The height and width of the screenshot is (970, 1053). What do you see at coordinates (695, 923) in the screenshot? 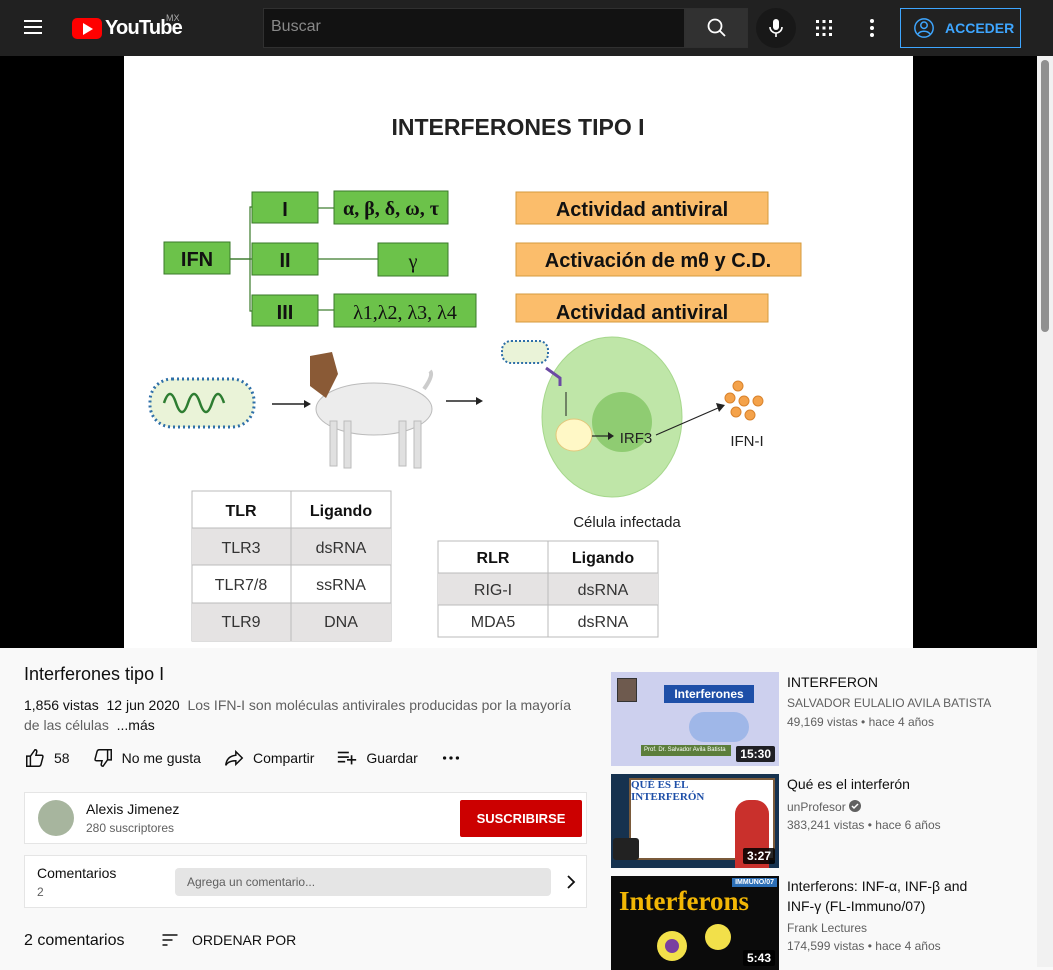
I see `video-thumbnail: IMMUNO/07 Interferons 5:43` at bounding box center [695, 923].